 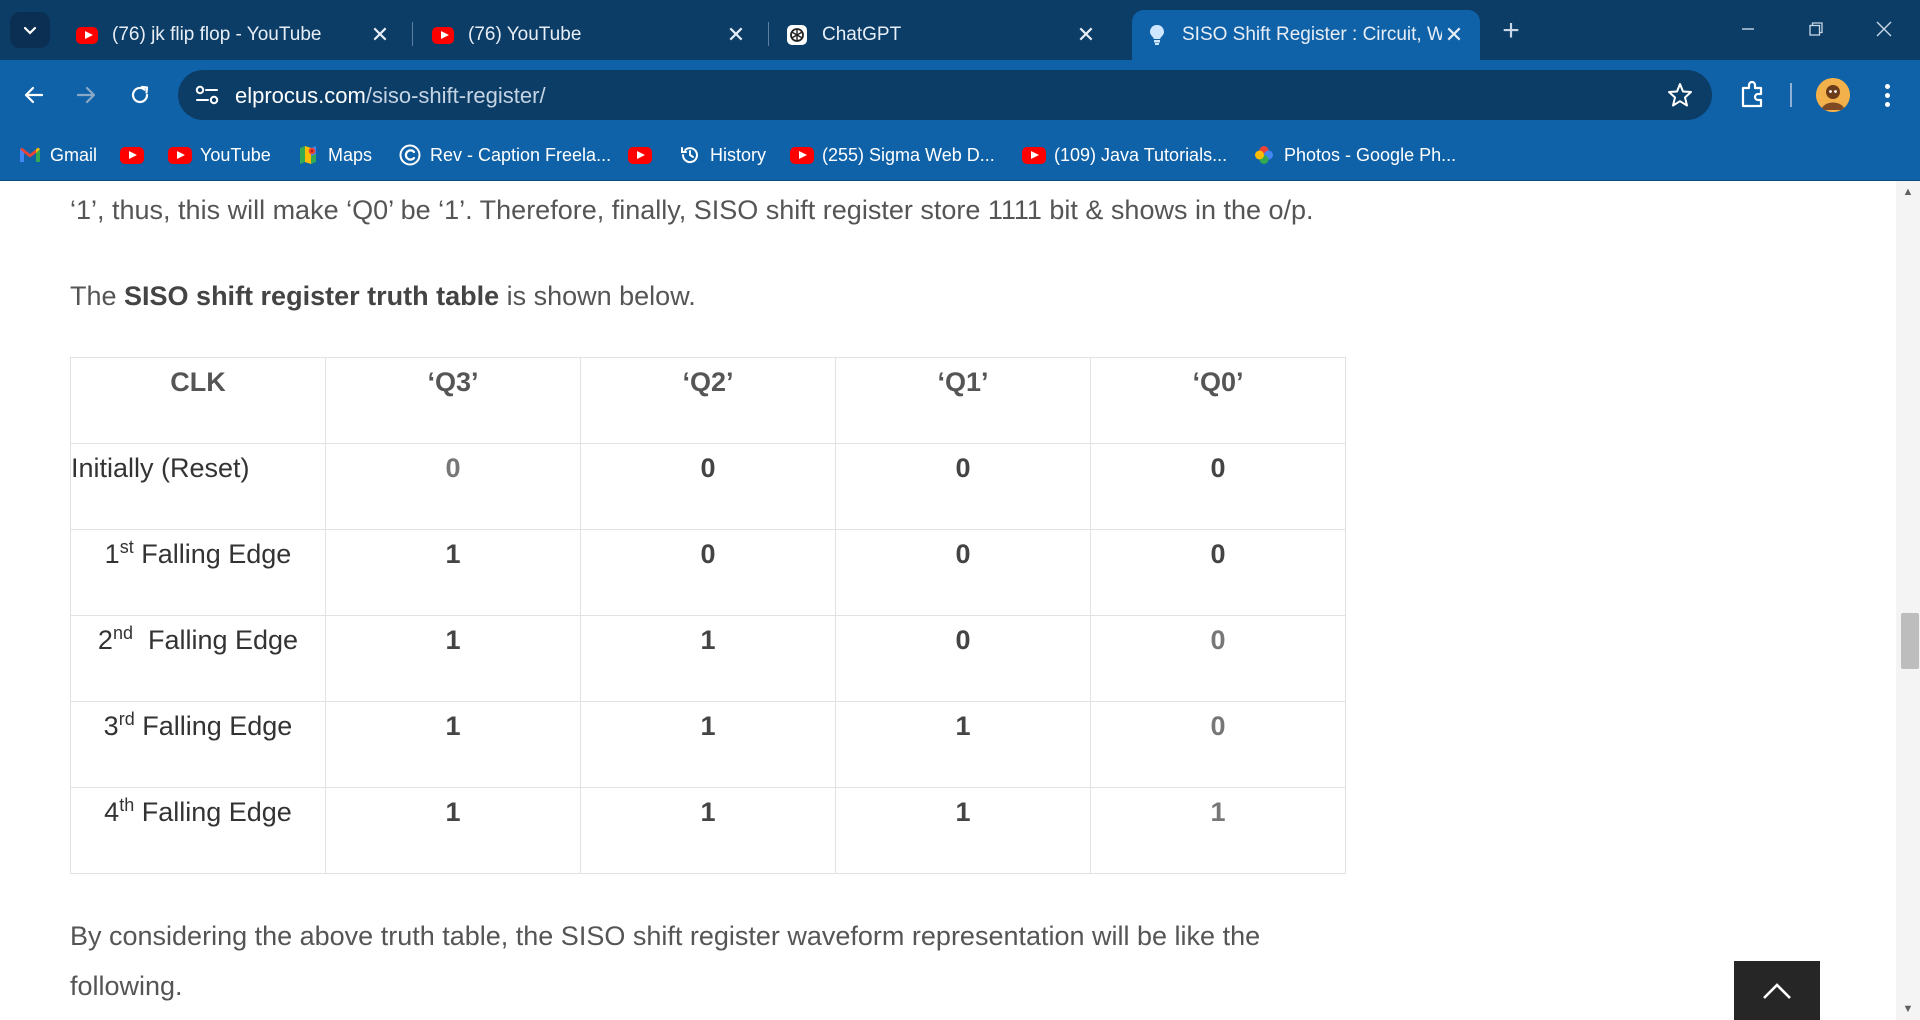 I want to click on forward-button, so click(x=86, y=95).